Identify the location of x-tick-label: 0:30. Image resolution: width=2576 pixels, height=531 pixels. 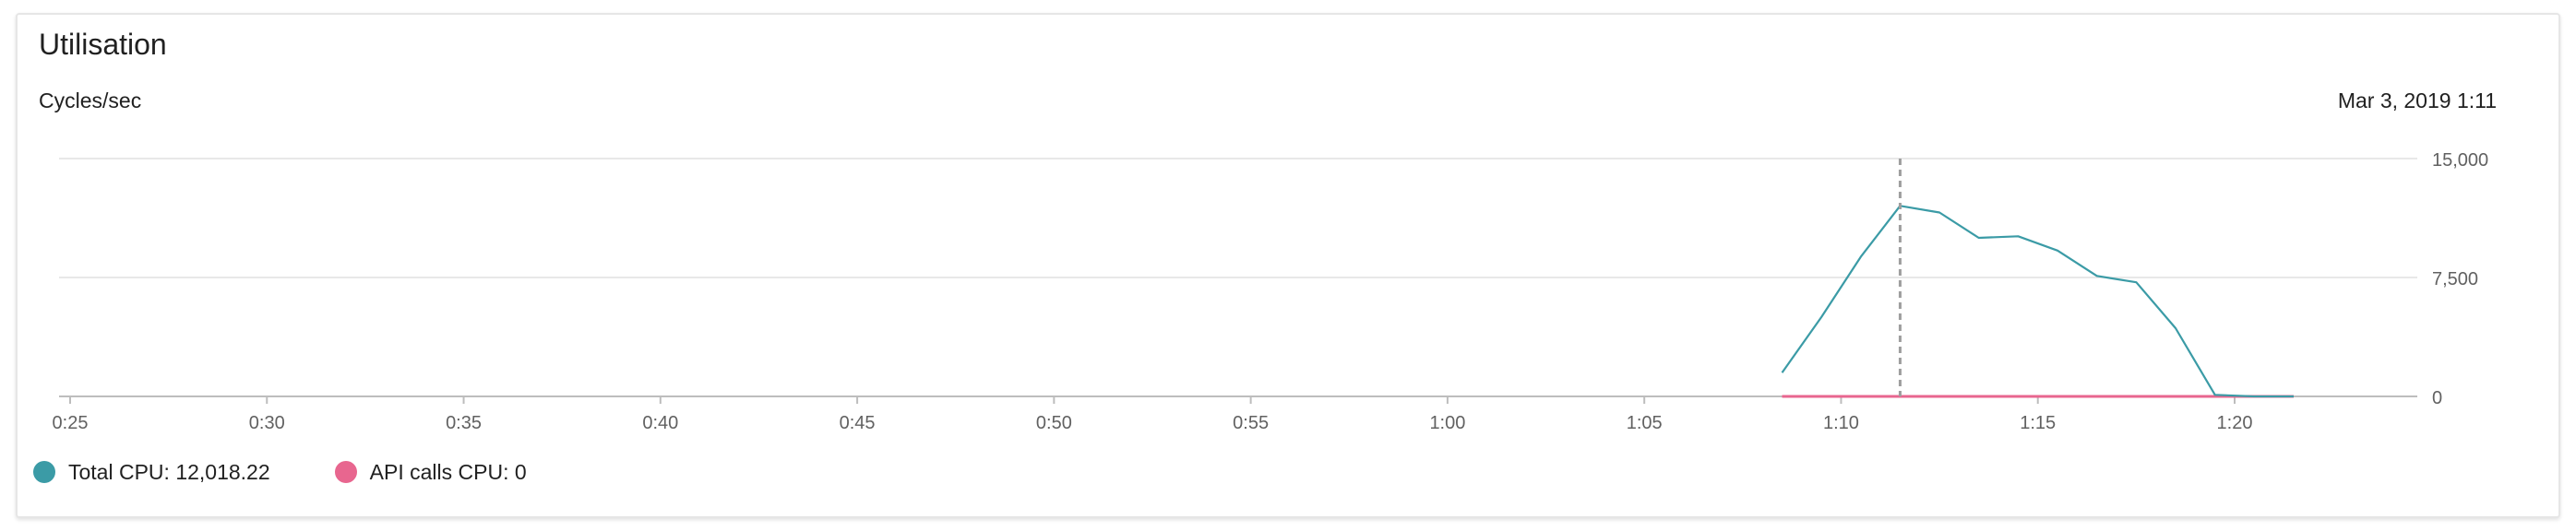
(267, 423).